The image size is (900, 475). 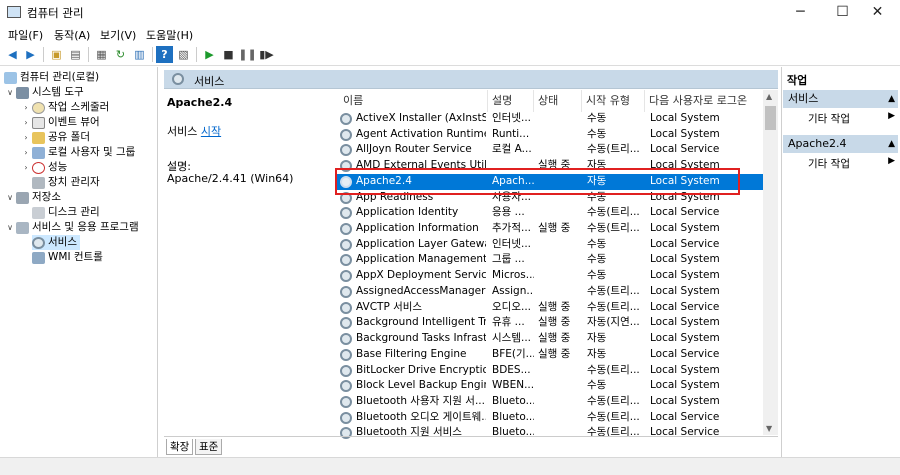 I want to click on column-header-name: 이름, so click(x=413, y=101).